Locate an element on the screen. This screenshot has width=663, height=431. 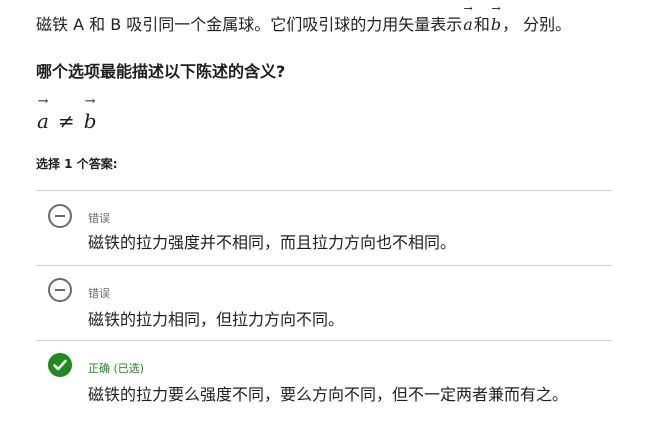
not-equal-sign: ≠ is located at coordinates (66, 121).